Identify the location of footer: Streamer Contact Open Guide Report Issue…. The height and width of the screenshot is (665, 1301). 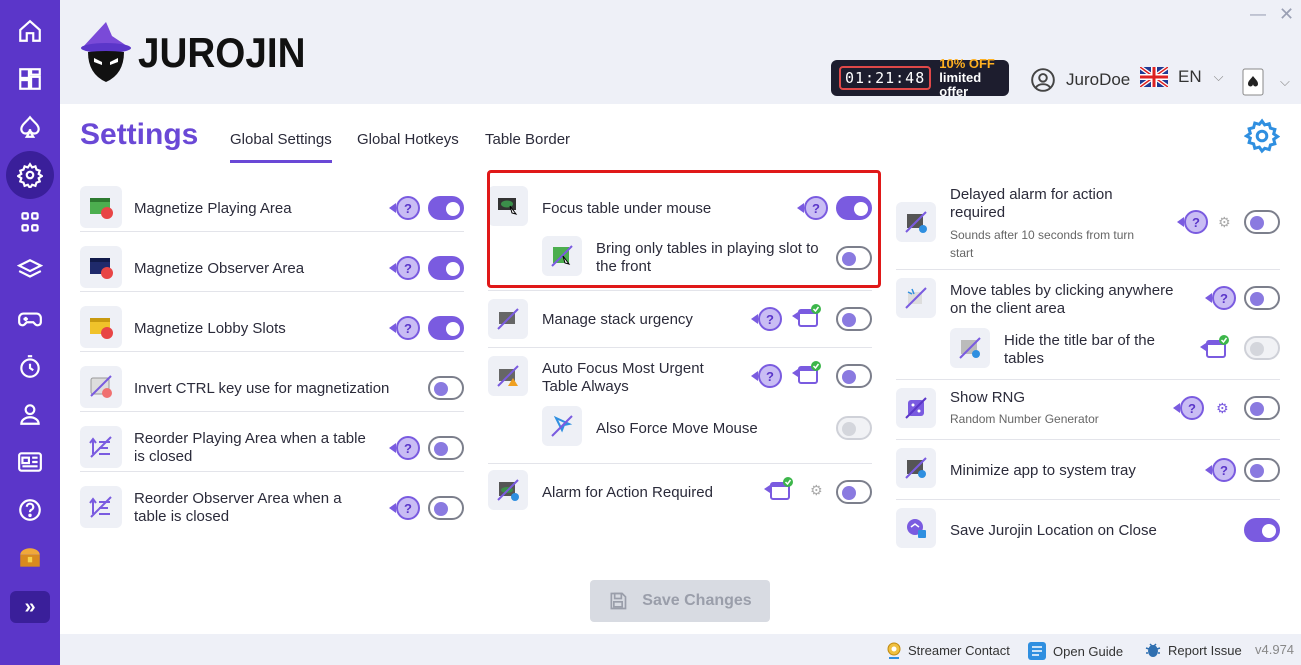
(680, 649).